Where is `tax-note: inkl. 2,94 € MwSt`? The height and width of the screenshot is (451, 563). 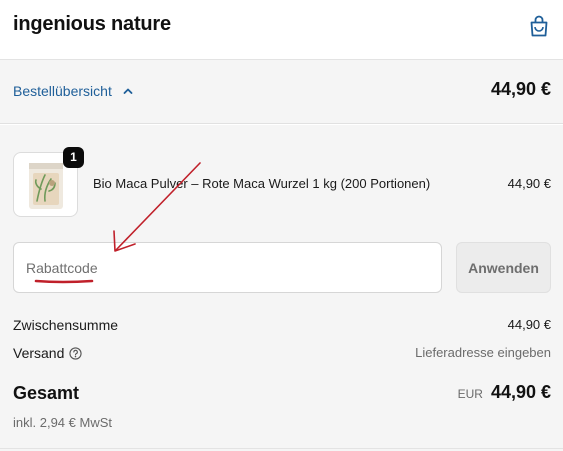
tax-note: inkl. 2,94 € MwSt is located at coordinates (62, 422).